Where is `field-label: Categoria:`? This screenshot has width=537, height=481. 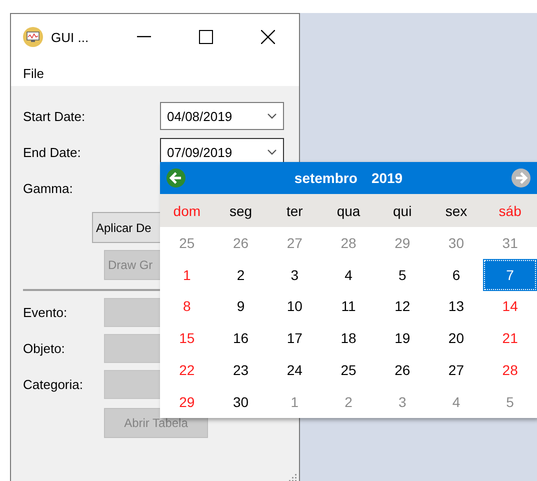 field-label: Categoria: is located at coordinates (53, 384).